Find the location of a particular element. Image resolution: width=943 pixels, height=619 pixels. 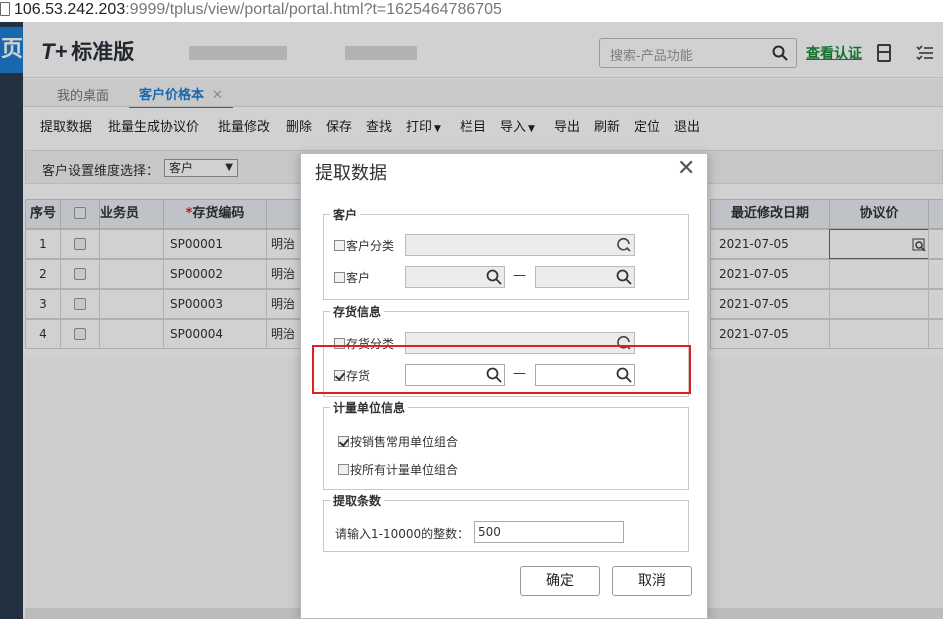

customer-group-title: 客户 is located at coordinates (345, 214).